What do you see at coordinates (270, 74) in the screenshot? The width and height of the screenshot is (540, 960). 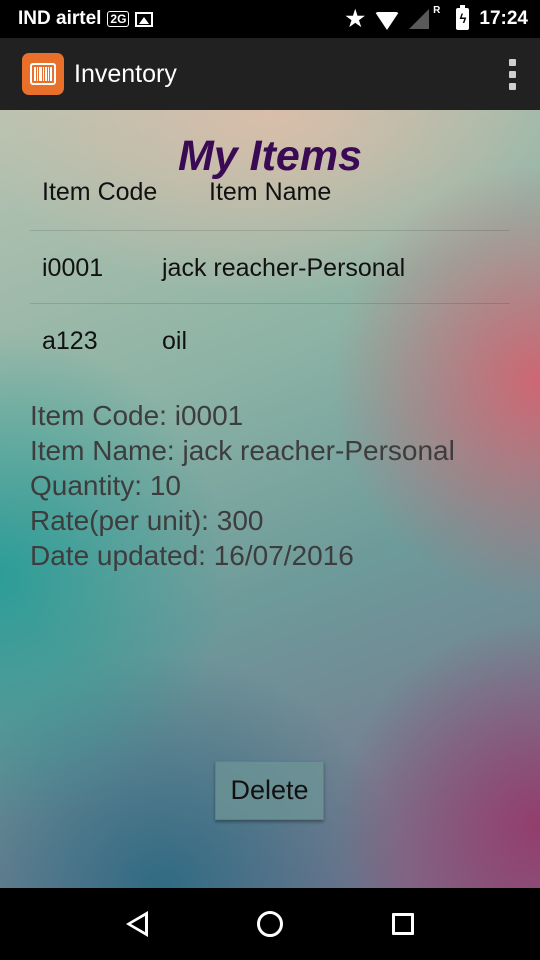 I see `action-bar: Inventory` at bounding box center [270, 74].